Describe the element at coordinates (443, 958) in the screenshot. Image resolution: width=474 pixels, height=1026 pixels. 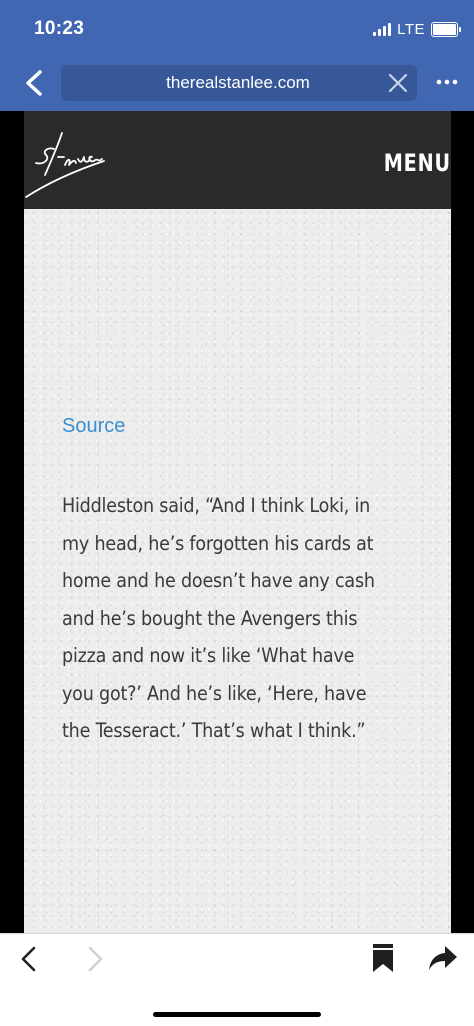
I see `share-icon` at that location.